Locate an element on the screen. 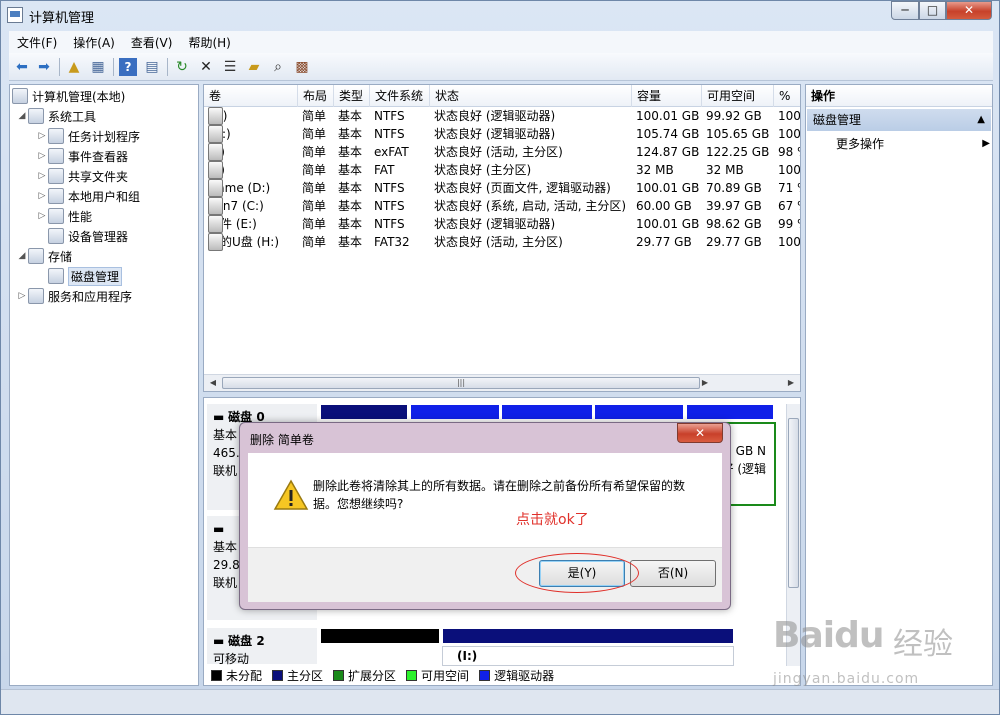  refresh-icon: ↻ is located at coordinates (182, 67).